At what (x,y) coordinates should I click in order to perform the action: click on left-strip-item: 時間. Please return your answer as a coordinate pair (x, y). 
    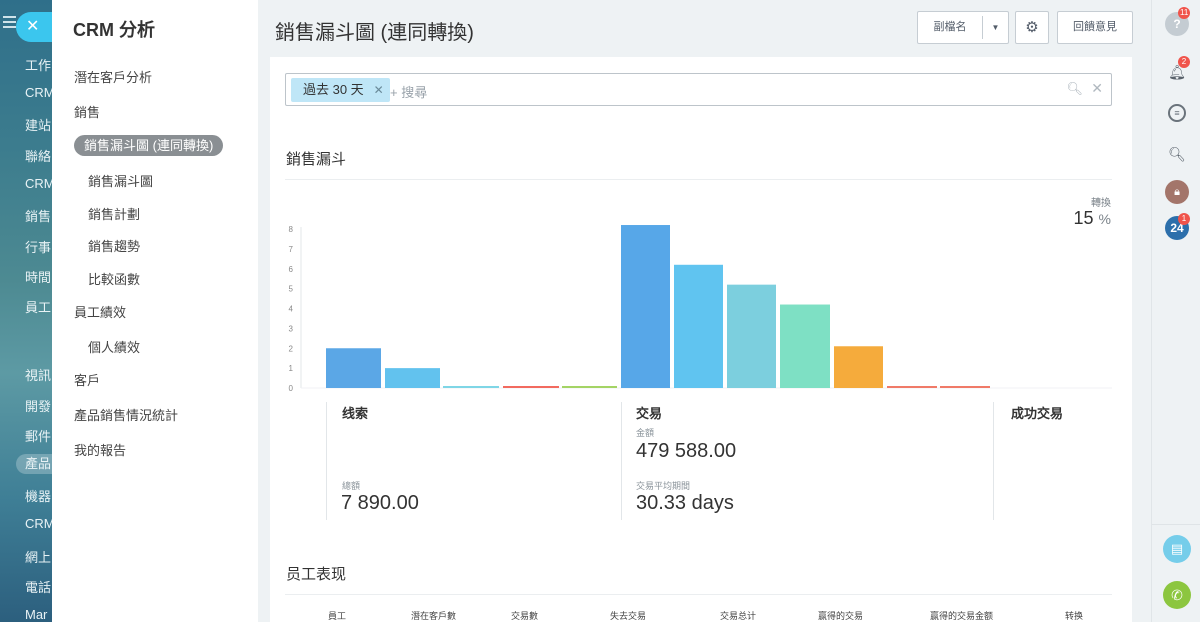
    Looking at the image, I should click on (38, 276).